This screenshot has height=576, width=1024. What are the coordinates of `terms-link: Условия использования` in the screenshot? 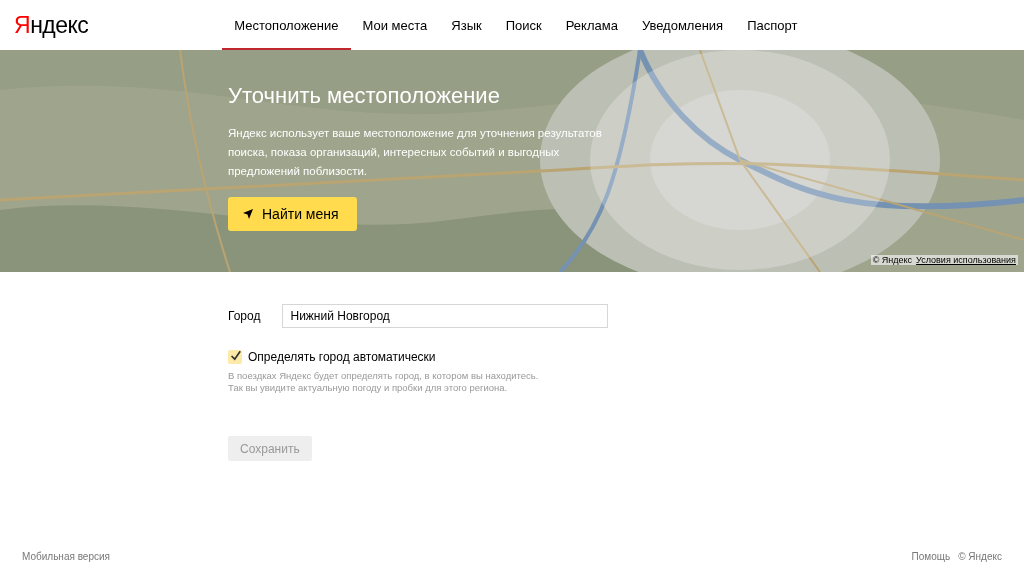 It's located at (966, 260).